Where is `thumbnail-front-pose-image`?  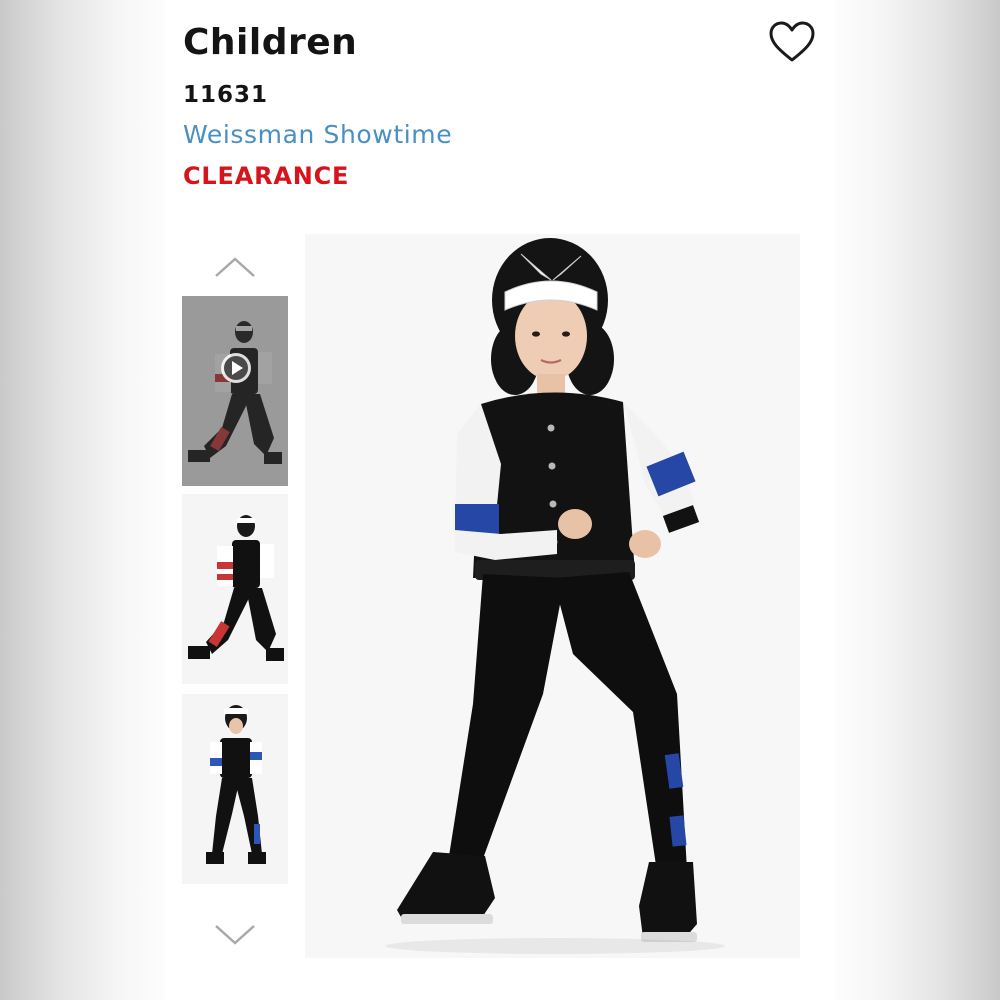 thumbnail-front-pose-image is located at coordinates (235, 789).